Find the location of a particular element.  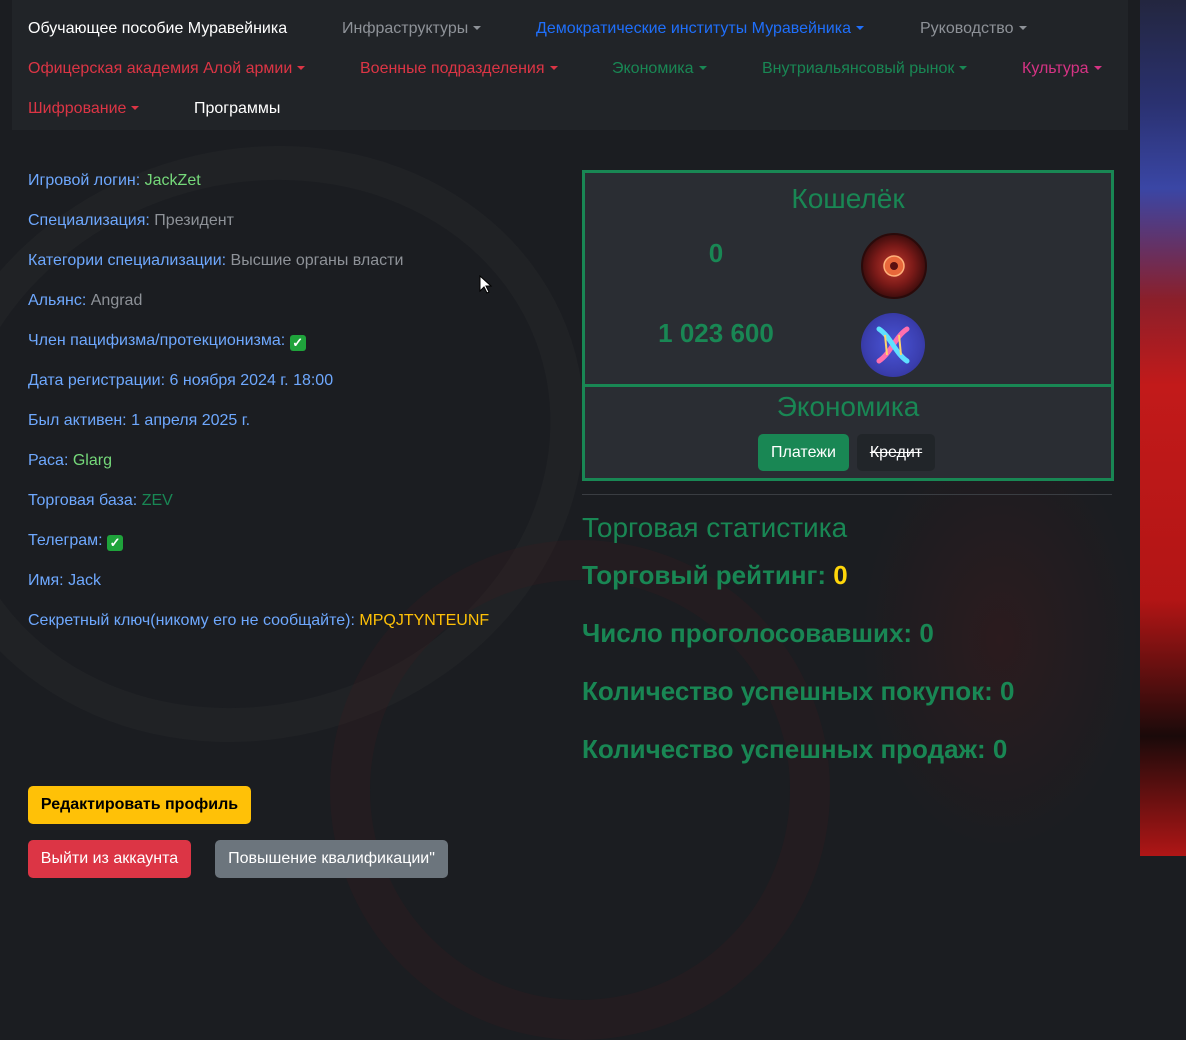

profile-login-row: Игровой логин: JackZet is located at coordinates (114, 181).